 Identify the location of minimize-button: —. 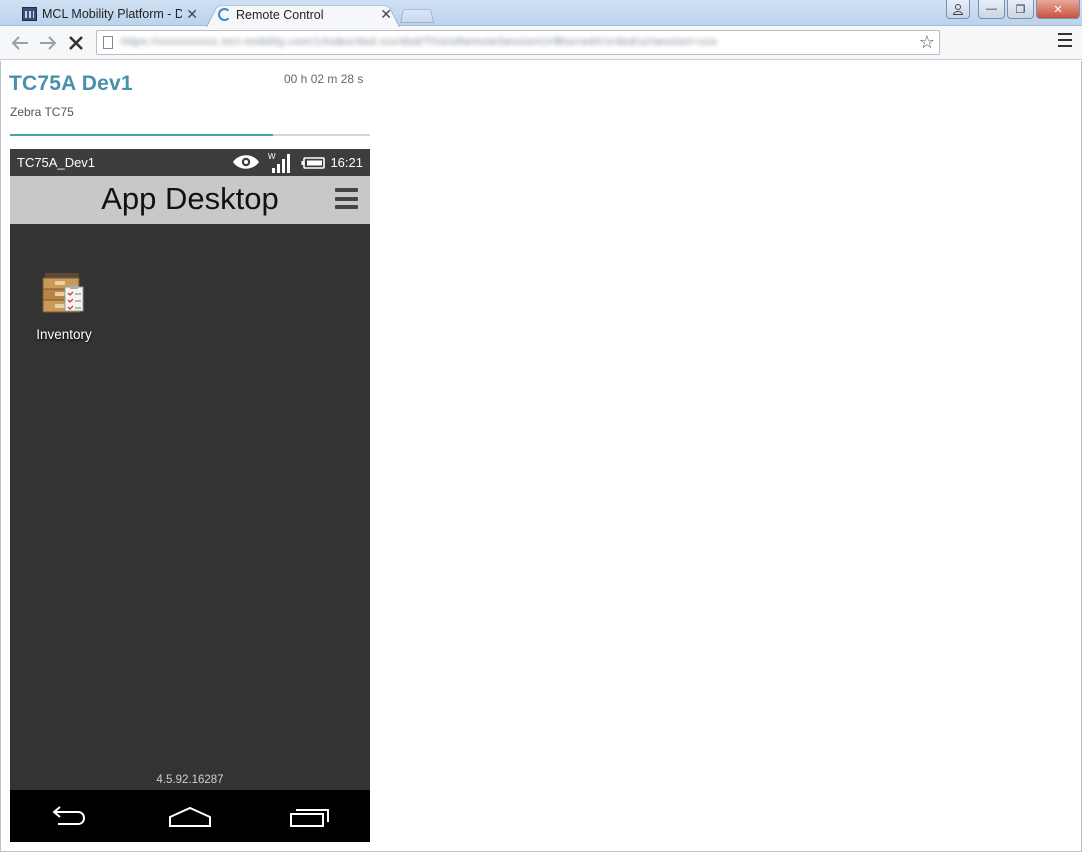
(991, 9).